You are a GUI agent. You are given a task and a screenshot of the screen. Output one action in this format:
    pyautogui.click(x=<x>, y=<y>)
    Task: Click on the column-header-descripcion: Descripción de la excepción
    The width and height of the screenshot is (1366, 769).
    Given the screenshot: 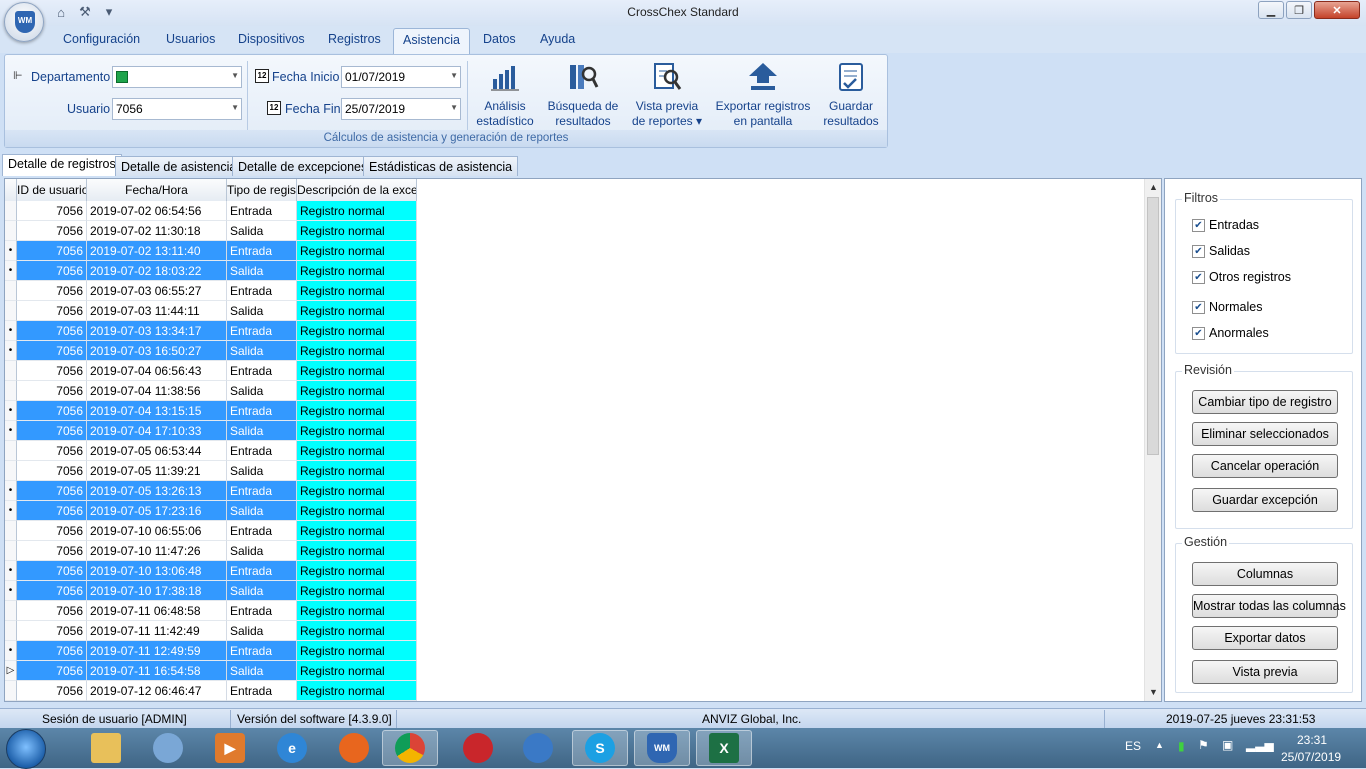 What is the action you would take?
    pyautogui.click(x=357, y=190)
    